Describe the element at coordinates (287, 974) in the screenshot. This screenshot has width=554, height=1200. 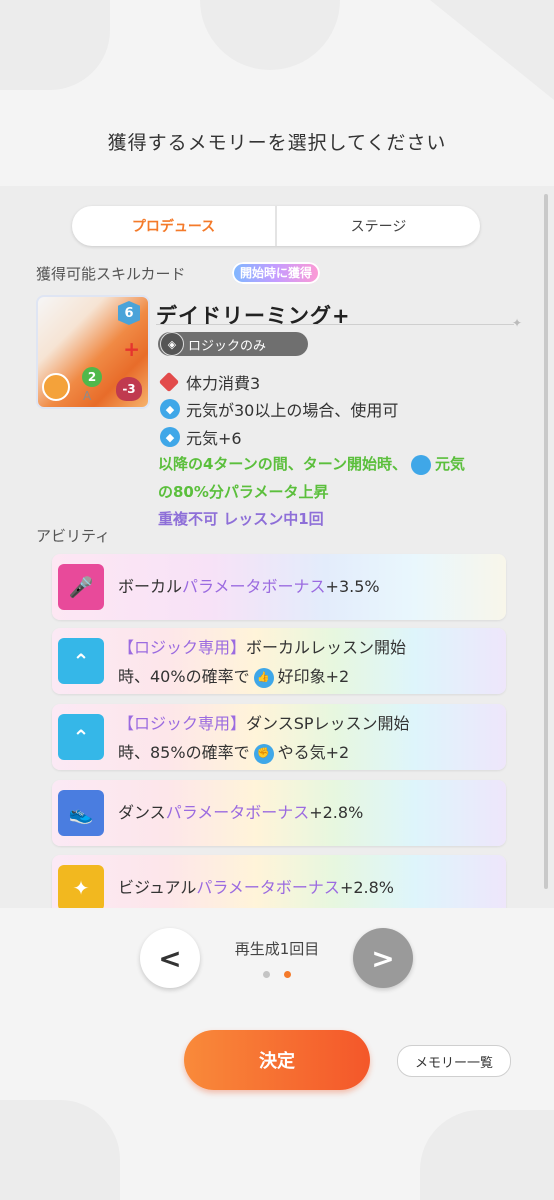
I see `page-dot-active` at that location.